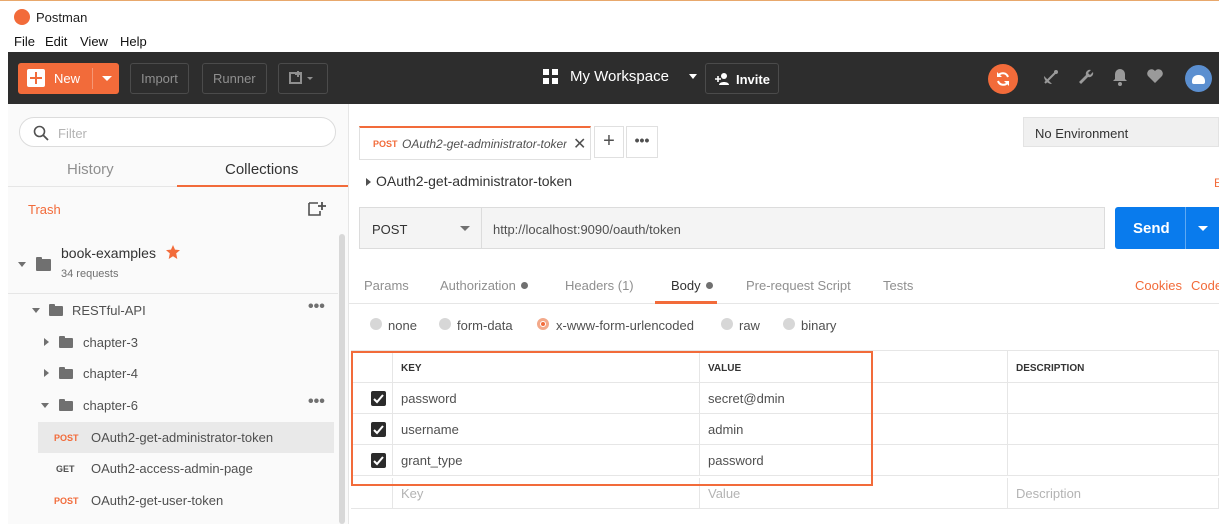 The height and width of the screenshot is (524, 1219). I want to click on method-select: POST, so click(420, 228).